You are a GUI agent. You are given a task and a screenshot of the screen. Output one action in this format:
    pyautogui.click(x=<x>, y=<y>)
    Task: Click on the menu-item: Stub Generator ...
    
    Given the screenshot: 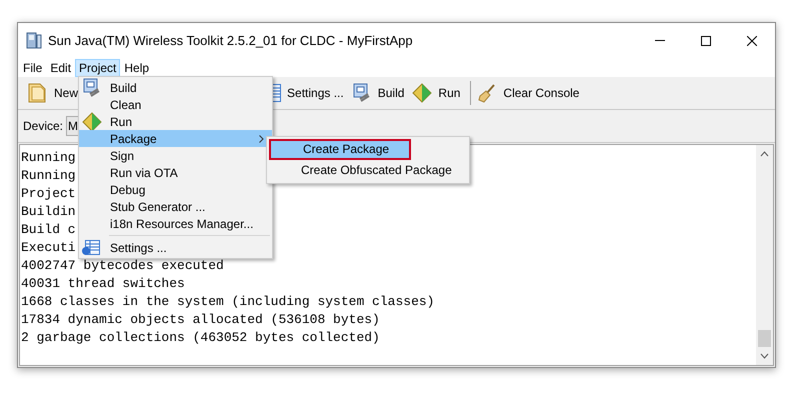 What is the action you would take?
    pyautogui.click(x=175, y=206)
    